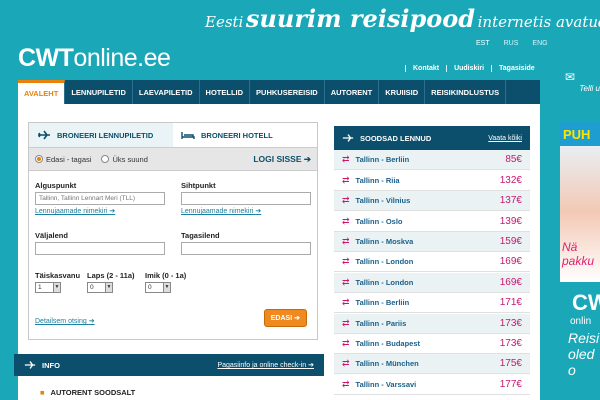 The image size is (600, 400). Describe the element at coordinates (432, 385) in the screenshot. I see `flight-deal-row: ⇄ Tallinn - Varssavi 177€` at that location.